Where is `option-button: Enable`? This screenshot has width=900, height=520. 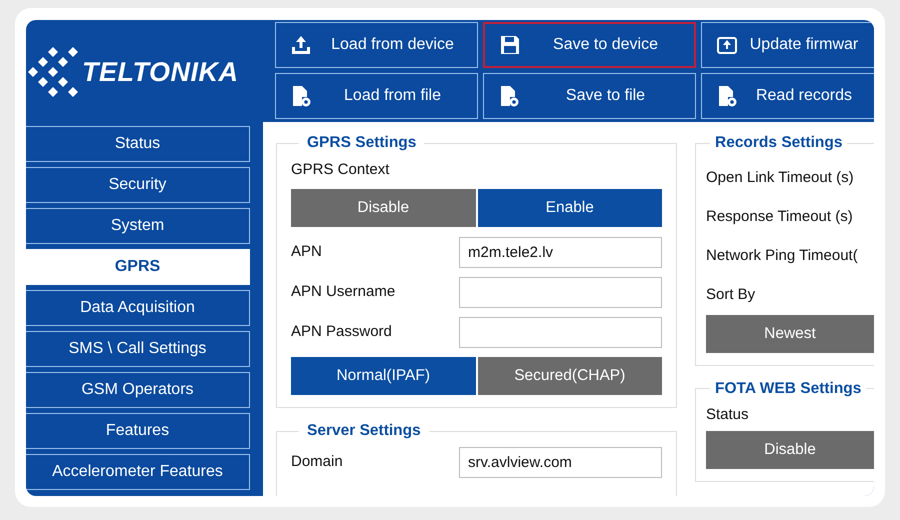
option-button: Enable is located at coordinates (570, 208).